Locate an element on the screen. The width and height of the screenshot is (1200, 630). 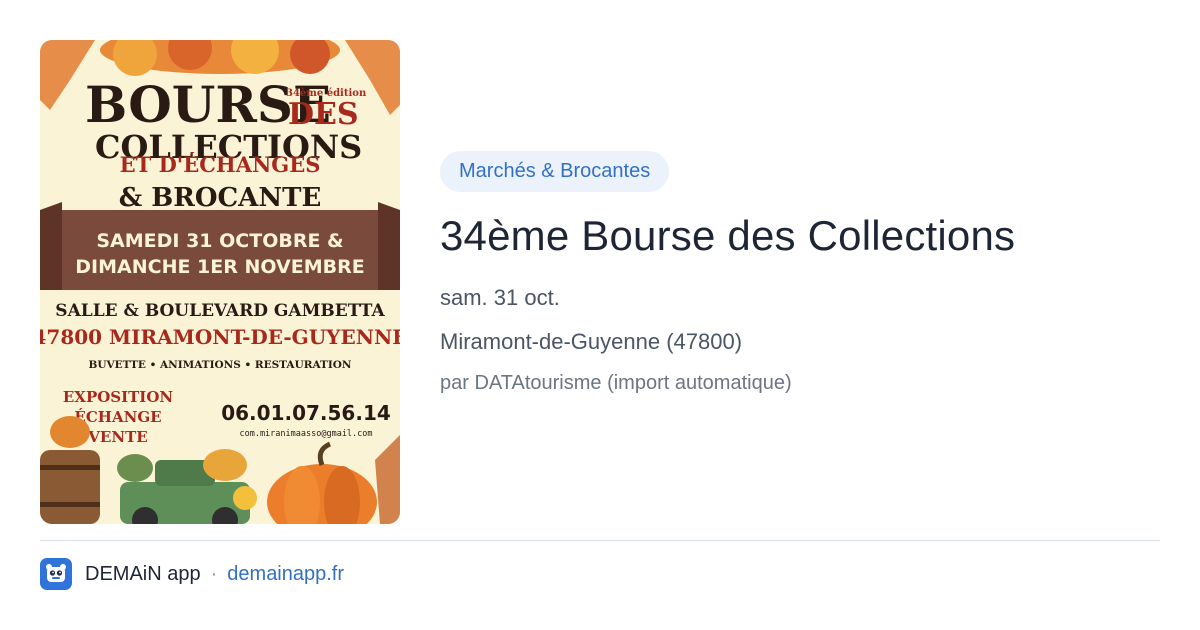
poster-expo-line3: VENTE is located at coordinates (117, 437).